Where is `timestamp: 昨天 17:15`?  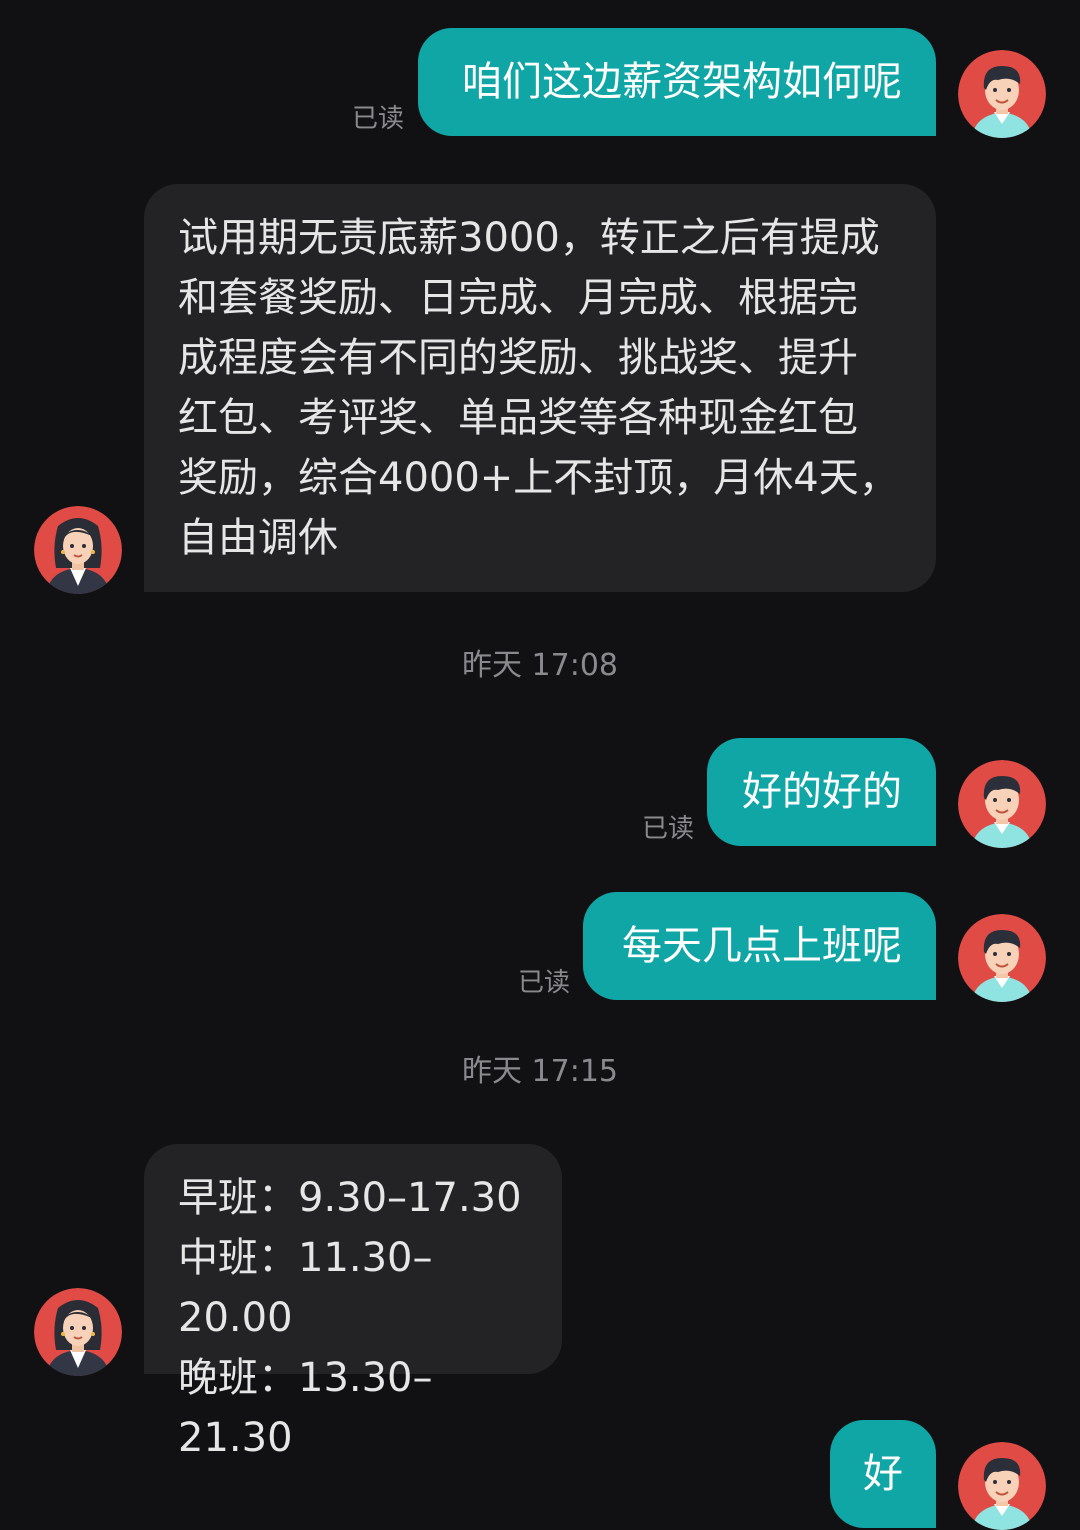
timestamp: 昨天 17:15 is located at coordinates (540, 1071).